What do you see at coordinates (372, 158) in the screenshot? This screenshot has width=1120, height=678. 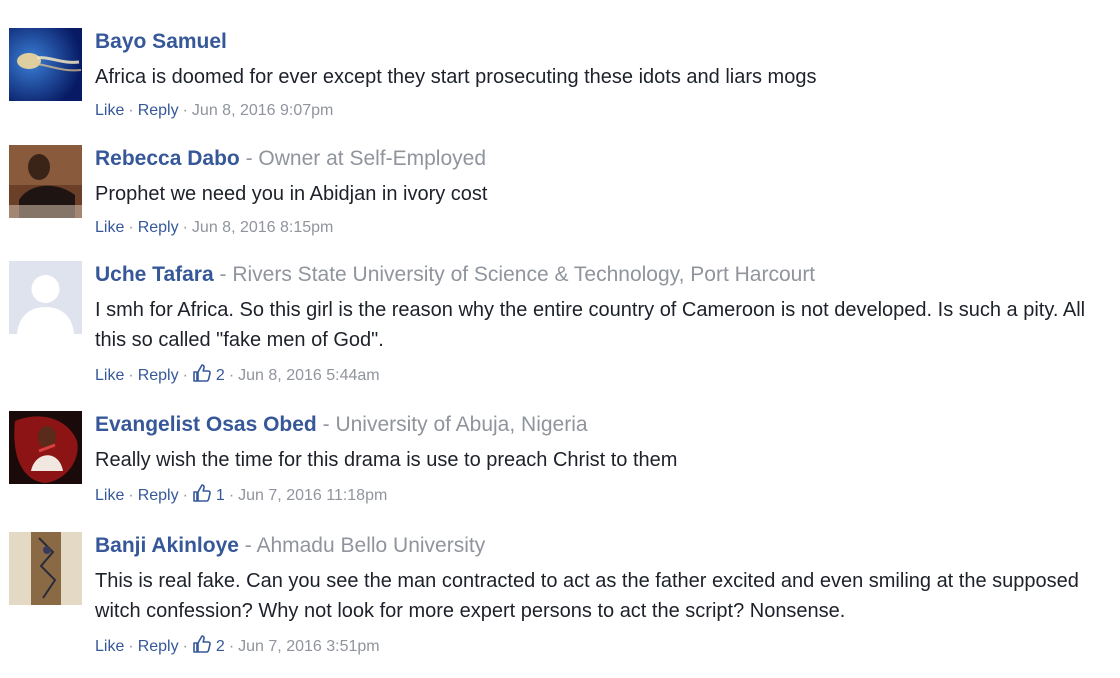 I see `author-affiliation: Owner at Self-Employed` at bounding box center [372, 158].